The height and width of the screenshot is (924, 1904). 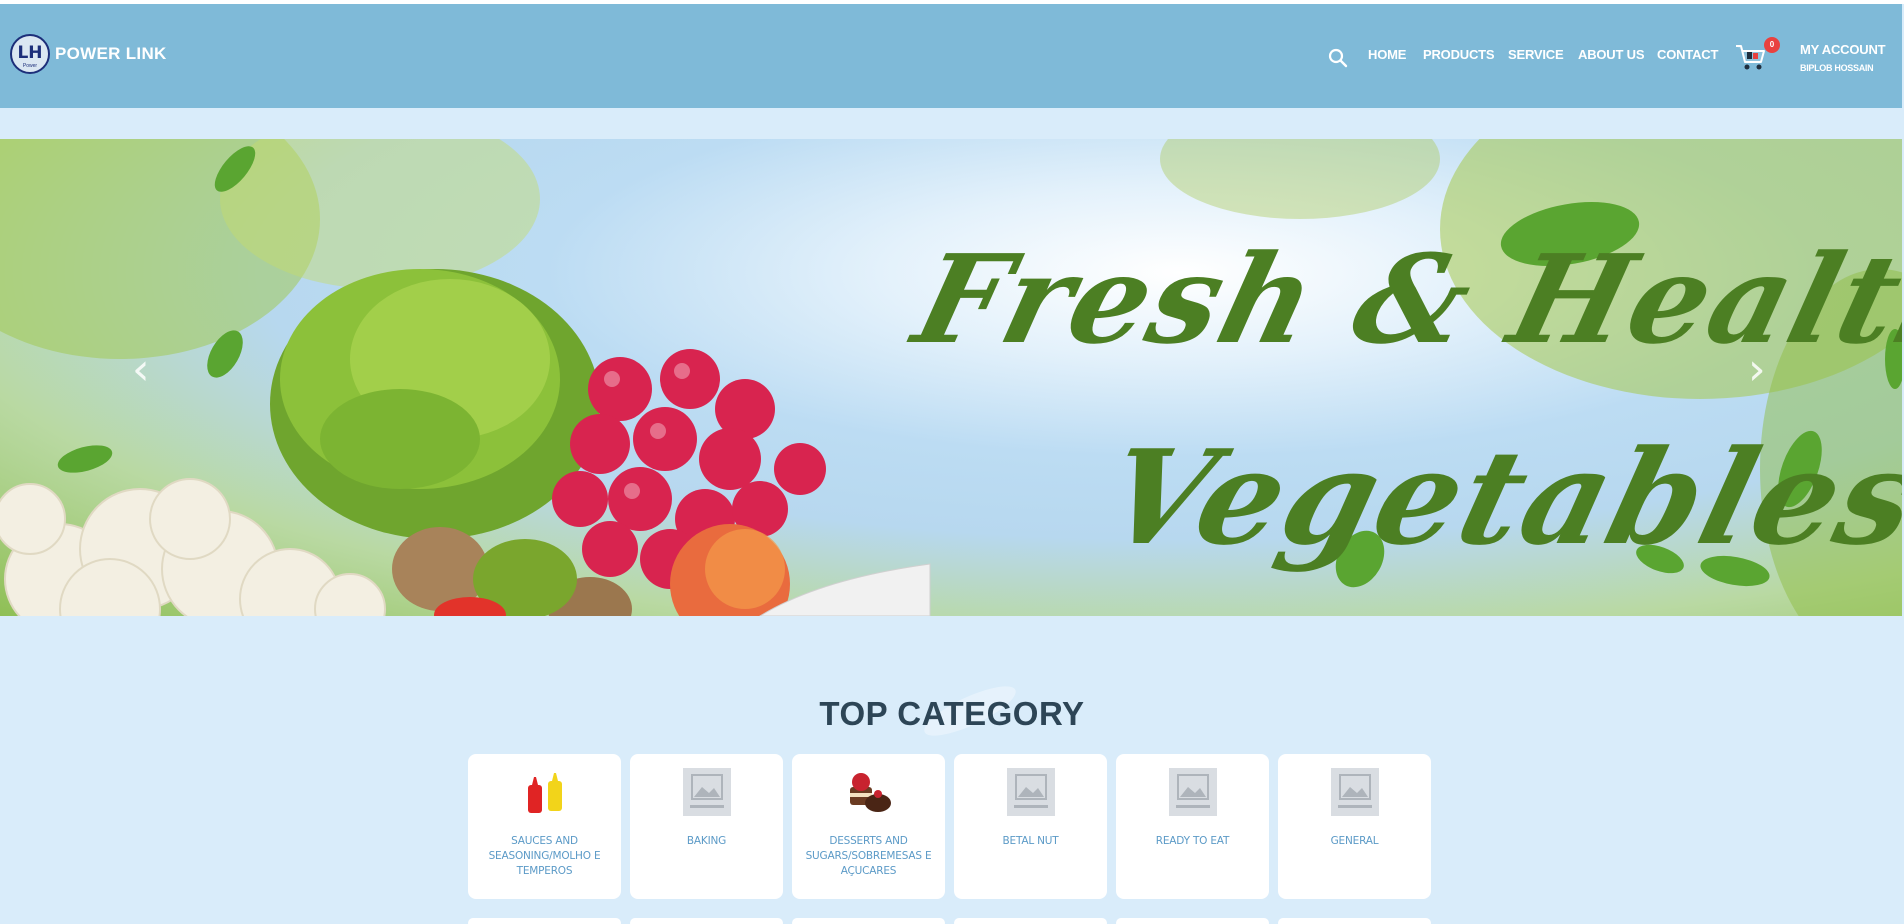 What do you see at coordinates (1611, 54) in the screenshot?
I see `nav-about-us: ABOUT US` at bounding box center [1611, 54].